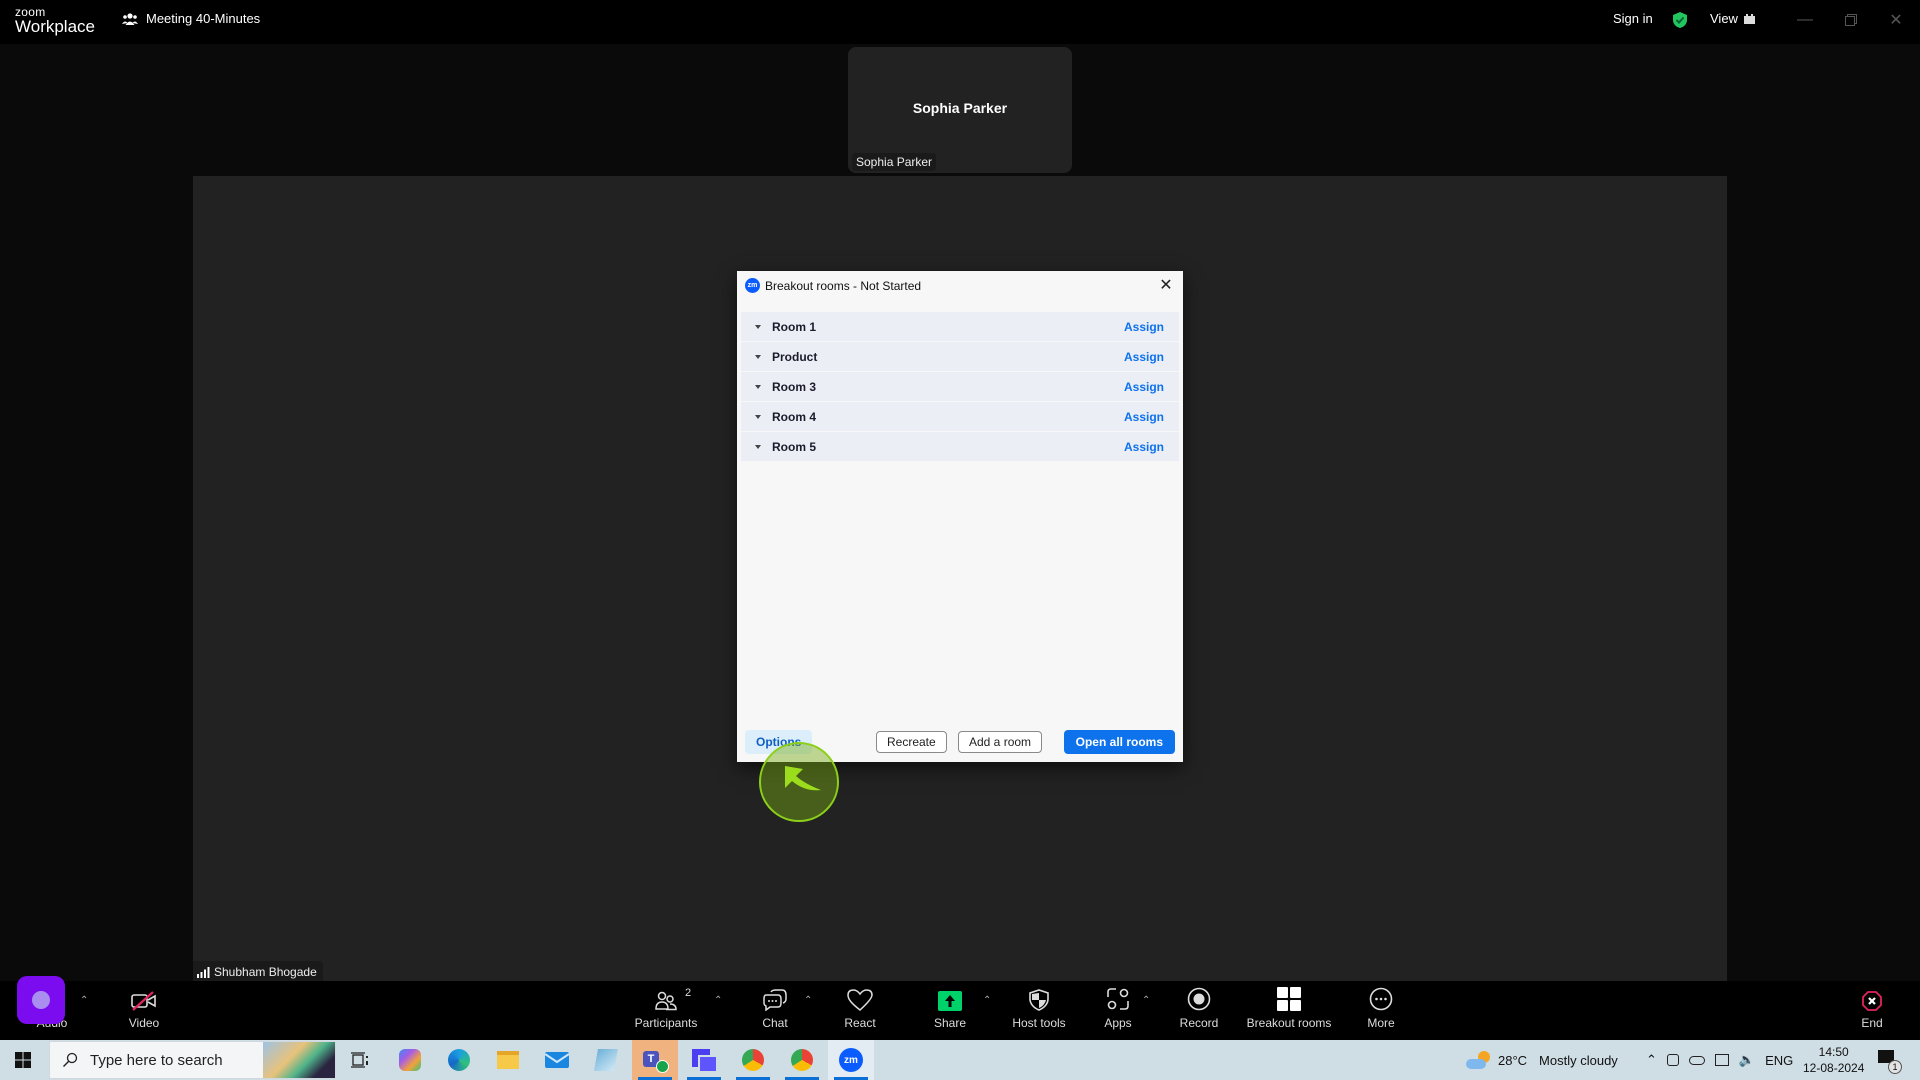 Image resolution: width=1920 pixels, height=1080 pixels. I want to click on chat-options-caret: ⌃, so click(808, 1000).